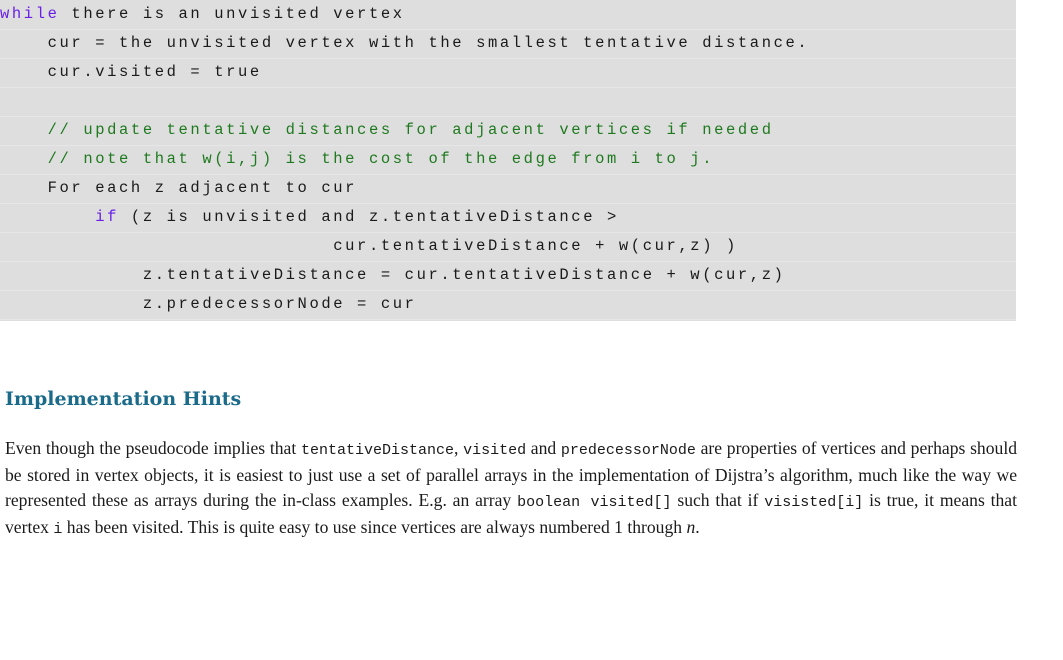 Image resolution: width=1063 pixels, height=660 pixels. I want to click on code-text: cur.visited = true, so click(154, 72).